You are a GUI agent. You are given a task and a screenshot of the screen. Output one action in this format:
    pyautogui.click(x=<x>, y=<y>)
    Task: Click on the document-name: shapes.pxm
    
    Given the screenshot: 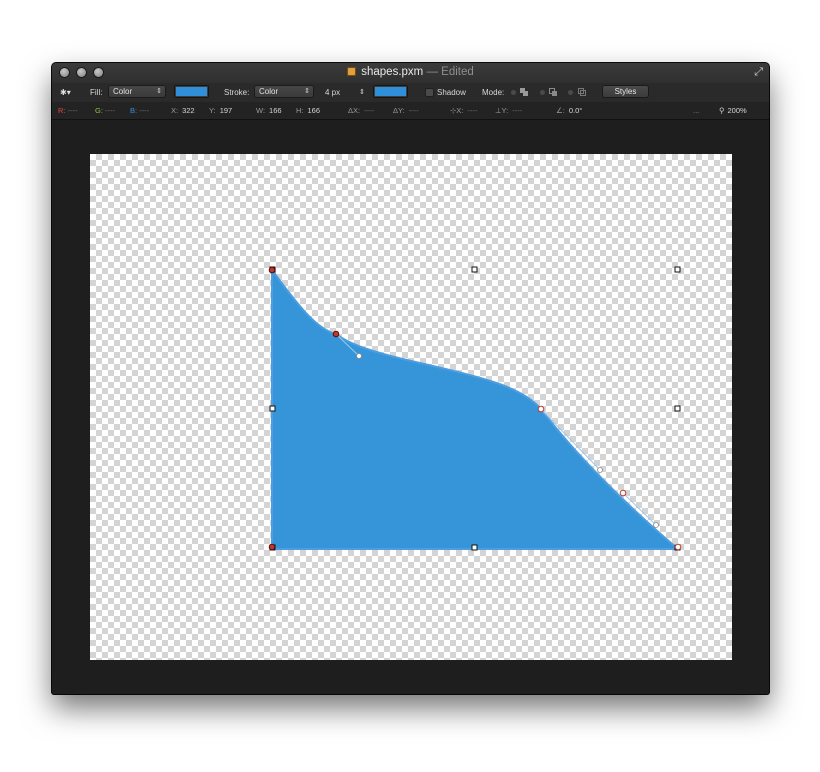 What is the action you would take?
    pyautogui.click(x=392, y=72)
    